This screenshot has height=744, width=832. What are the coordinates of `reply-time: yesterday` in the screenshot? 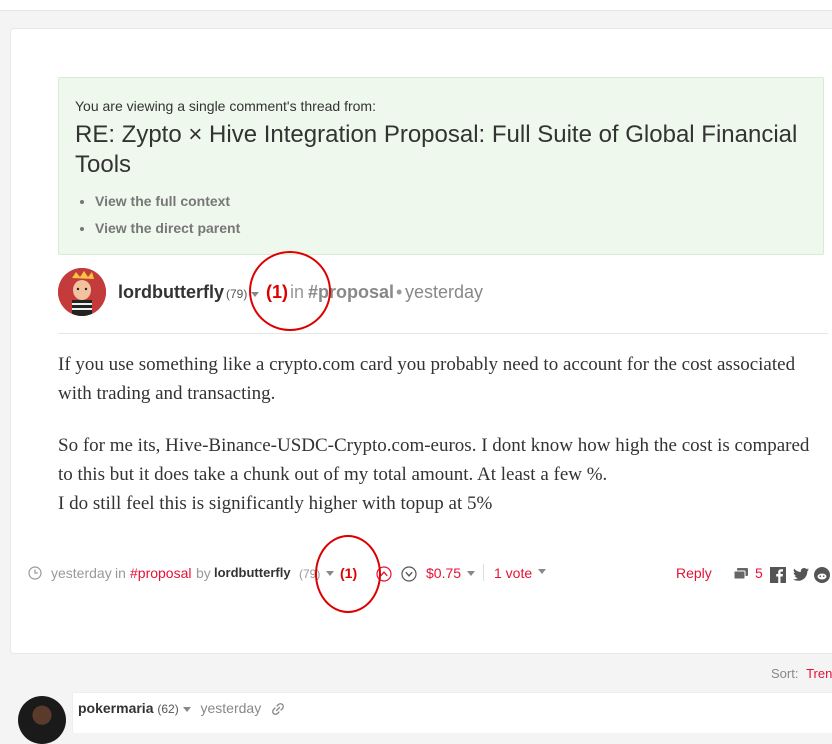 It's located at (231, 708).